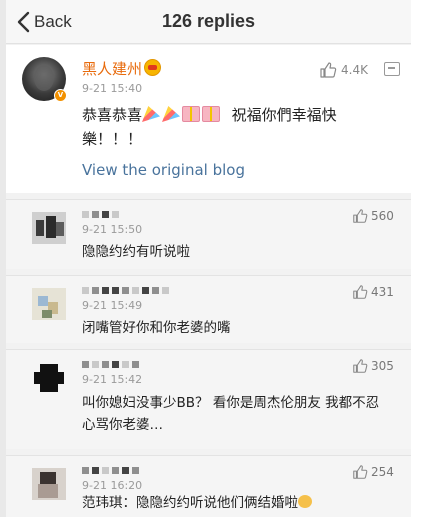 The height and width of the screenshot is (517, 437). What do you see at coordinates (208, 486) in the screenshot?
I see `reply-item: 9-21 16:20 254 范玮琪：隐隐约约听说他们俩结婚啦` at bounding box center [208, 486].